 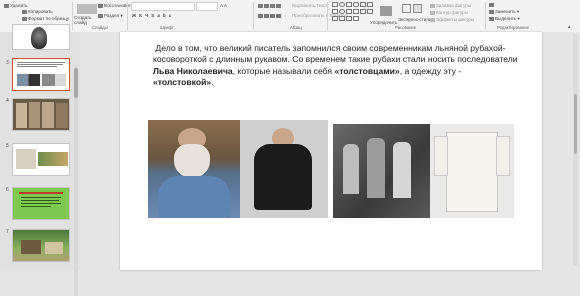 I want to click on select-icon, so click(x=491, y=18).